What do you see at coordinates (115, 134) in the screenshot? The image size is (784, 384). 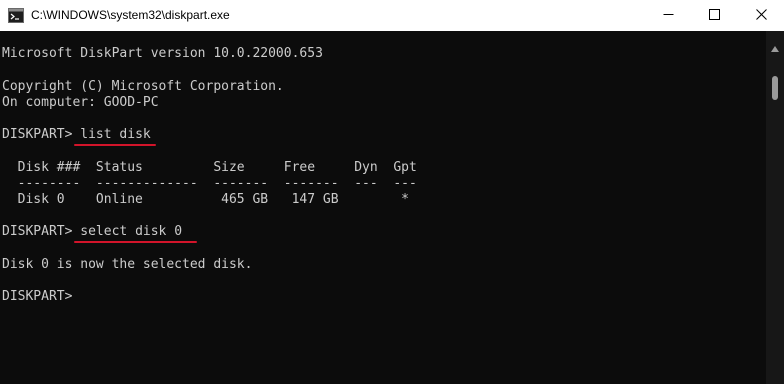 I see `command-list-disk: list disk` at bounding box center [115, 134].